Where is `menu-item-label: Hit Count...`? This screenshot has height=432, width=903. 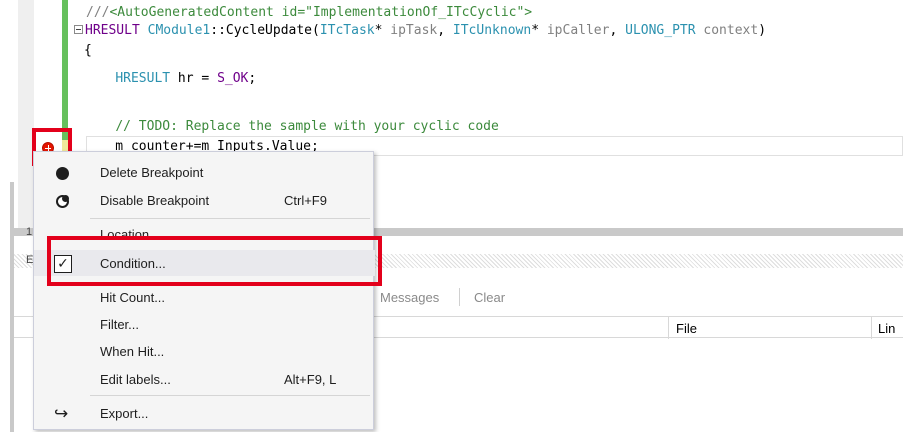
menu-item-label: Hit Count... is located at coordinates (133, 297).